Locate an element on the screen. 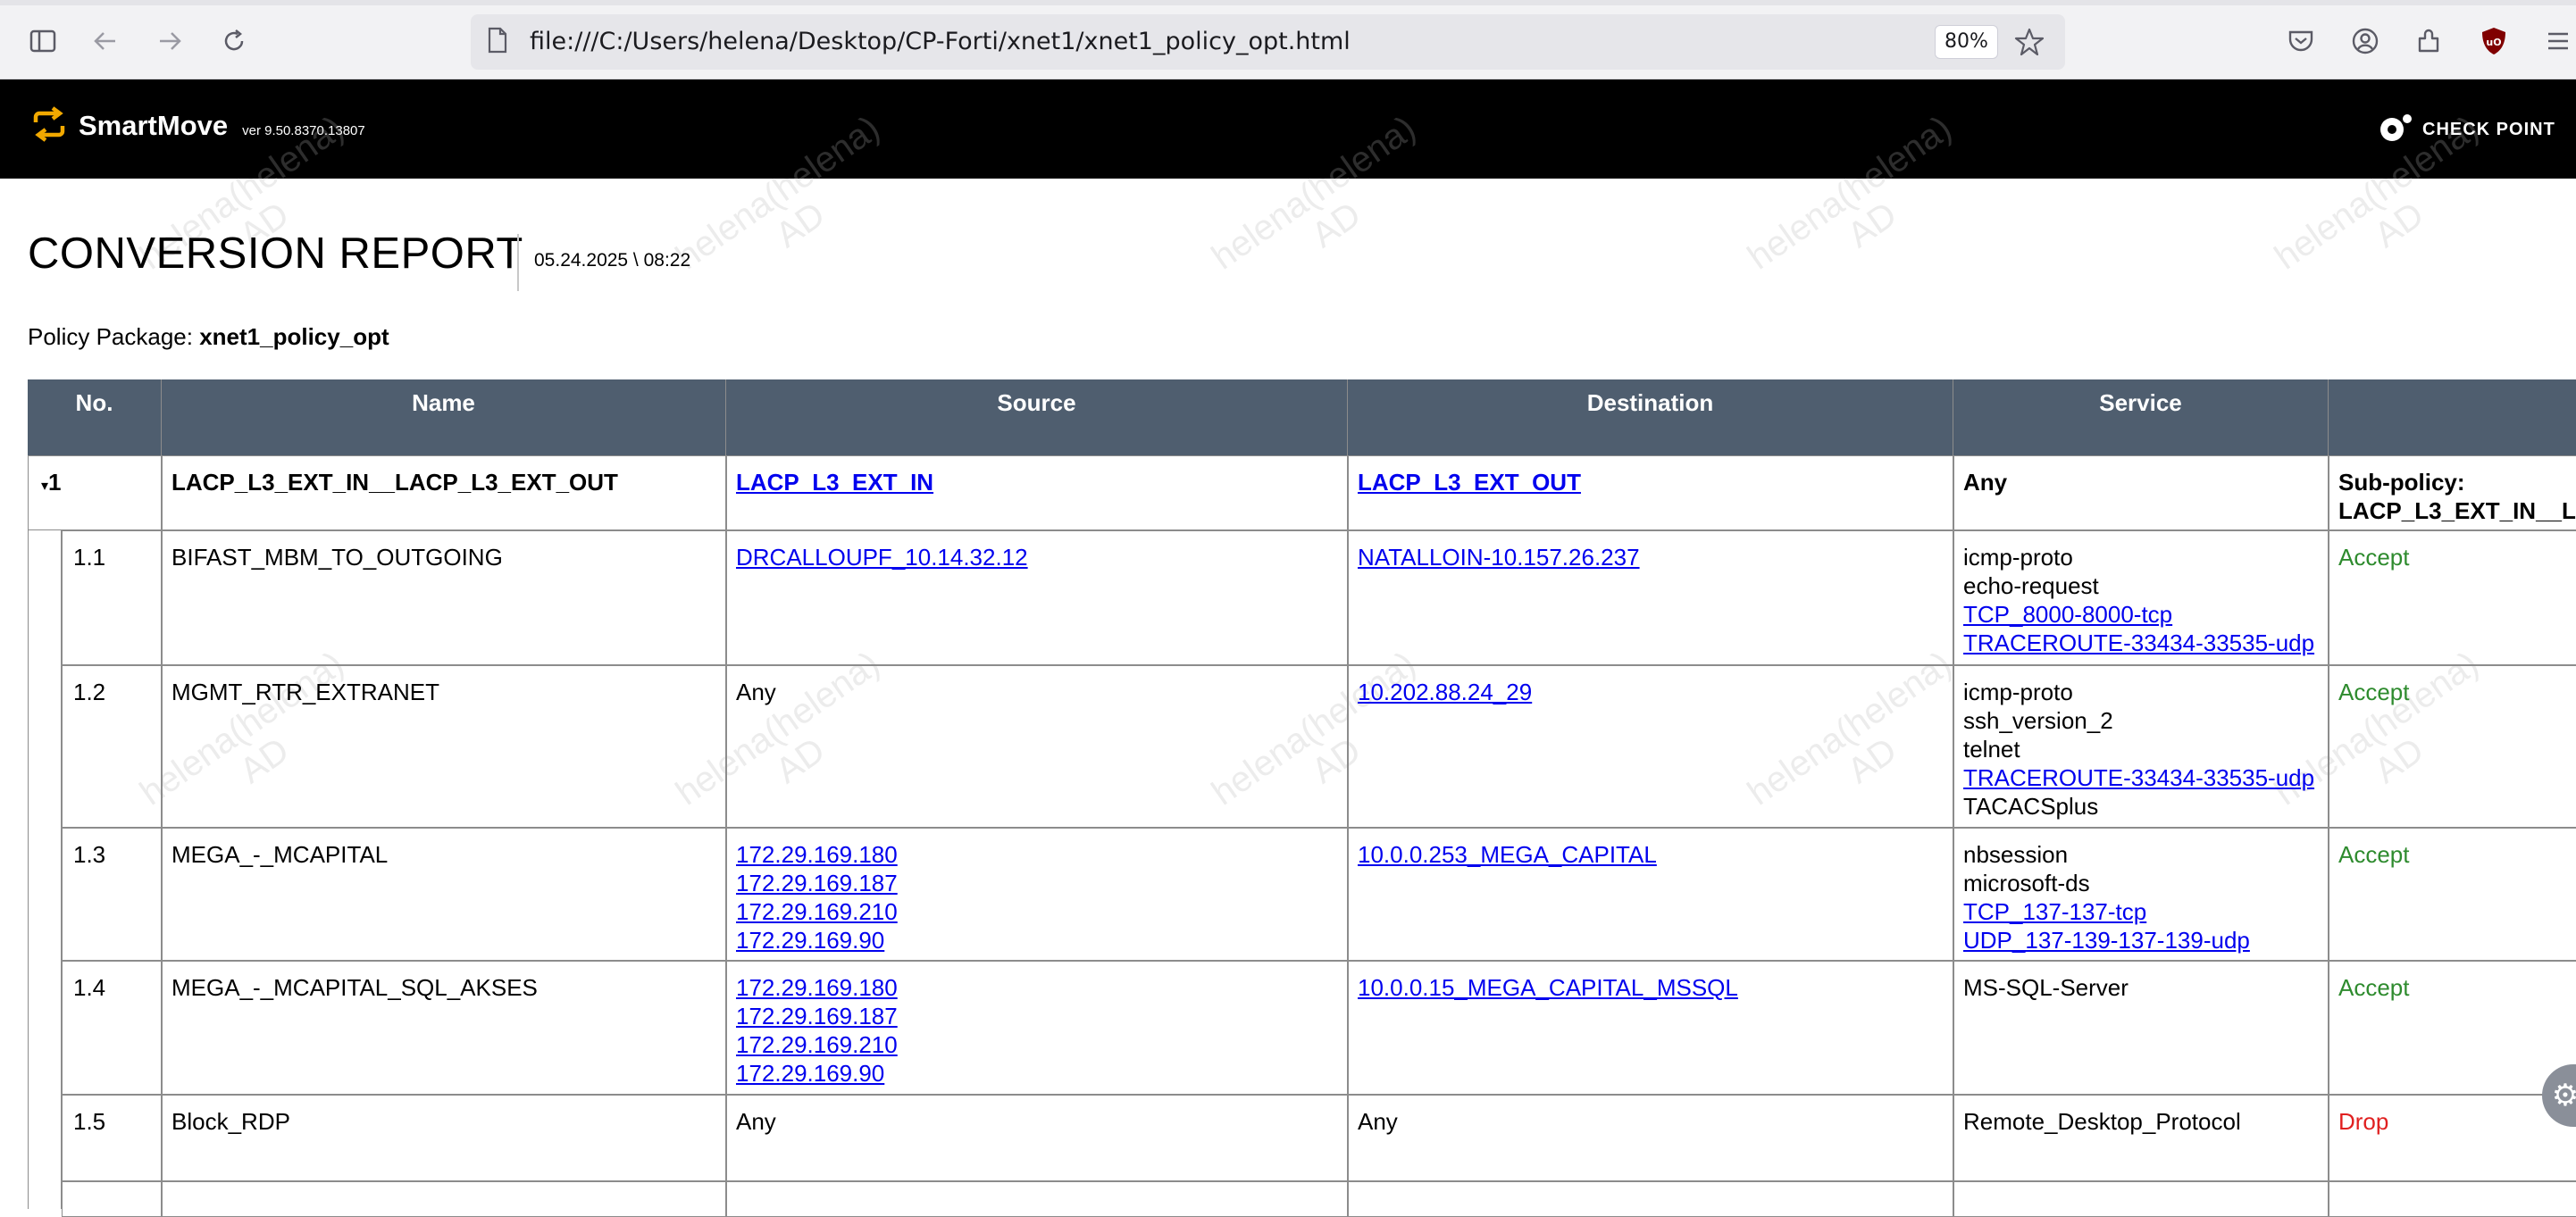 This screenshot has width=2576, height=1217. ublock-origin-icon: uO is located at coordinates (2493, 42).